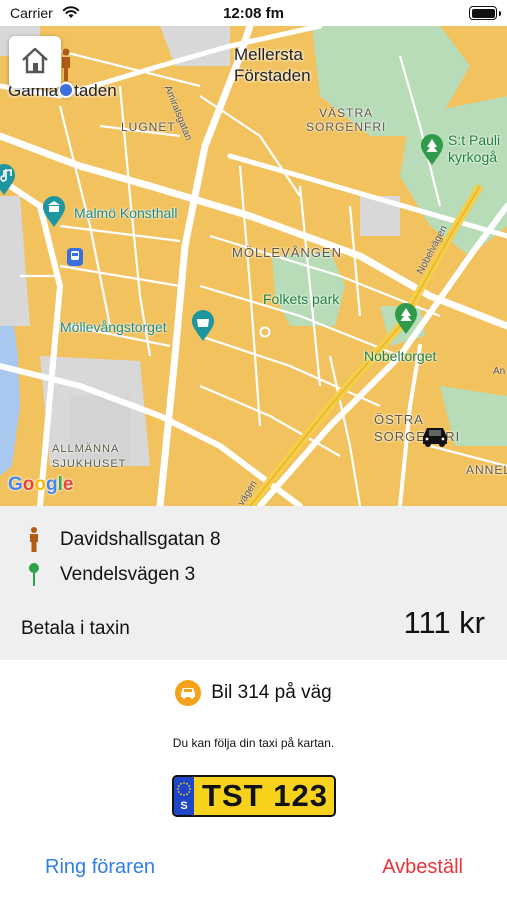 The image size is (507, 900). What do you see at coordinates (265, 334) in the screenshot?
I see `roundabout-icon` at bounding box center [265, 334].